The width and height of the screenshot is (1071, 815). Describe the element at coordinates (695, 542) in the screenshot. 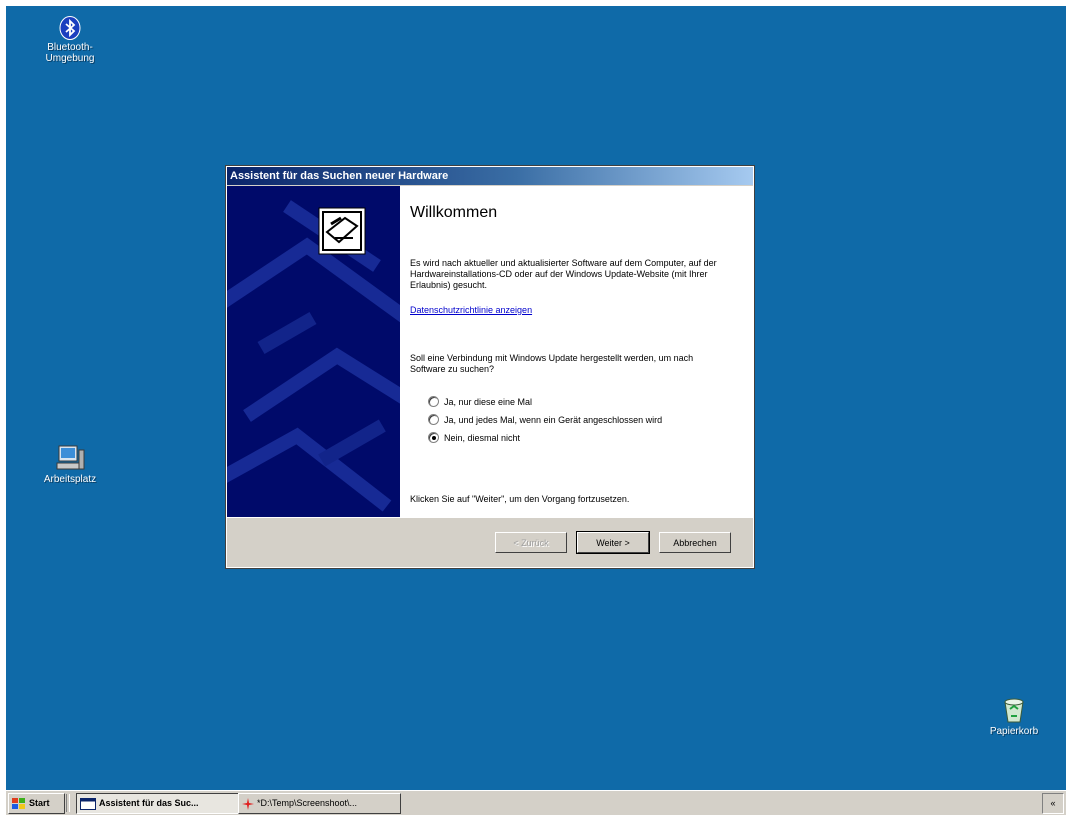

I see `cancel-button: Abbrechen` at that location.